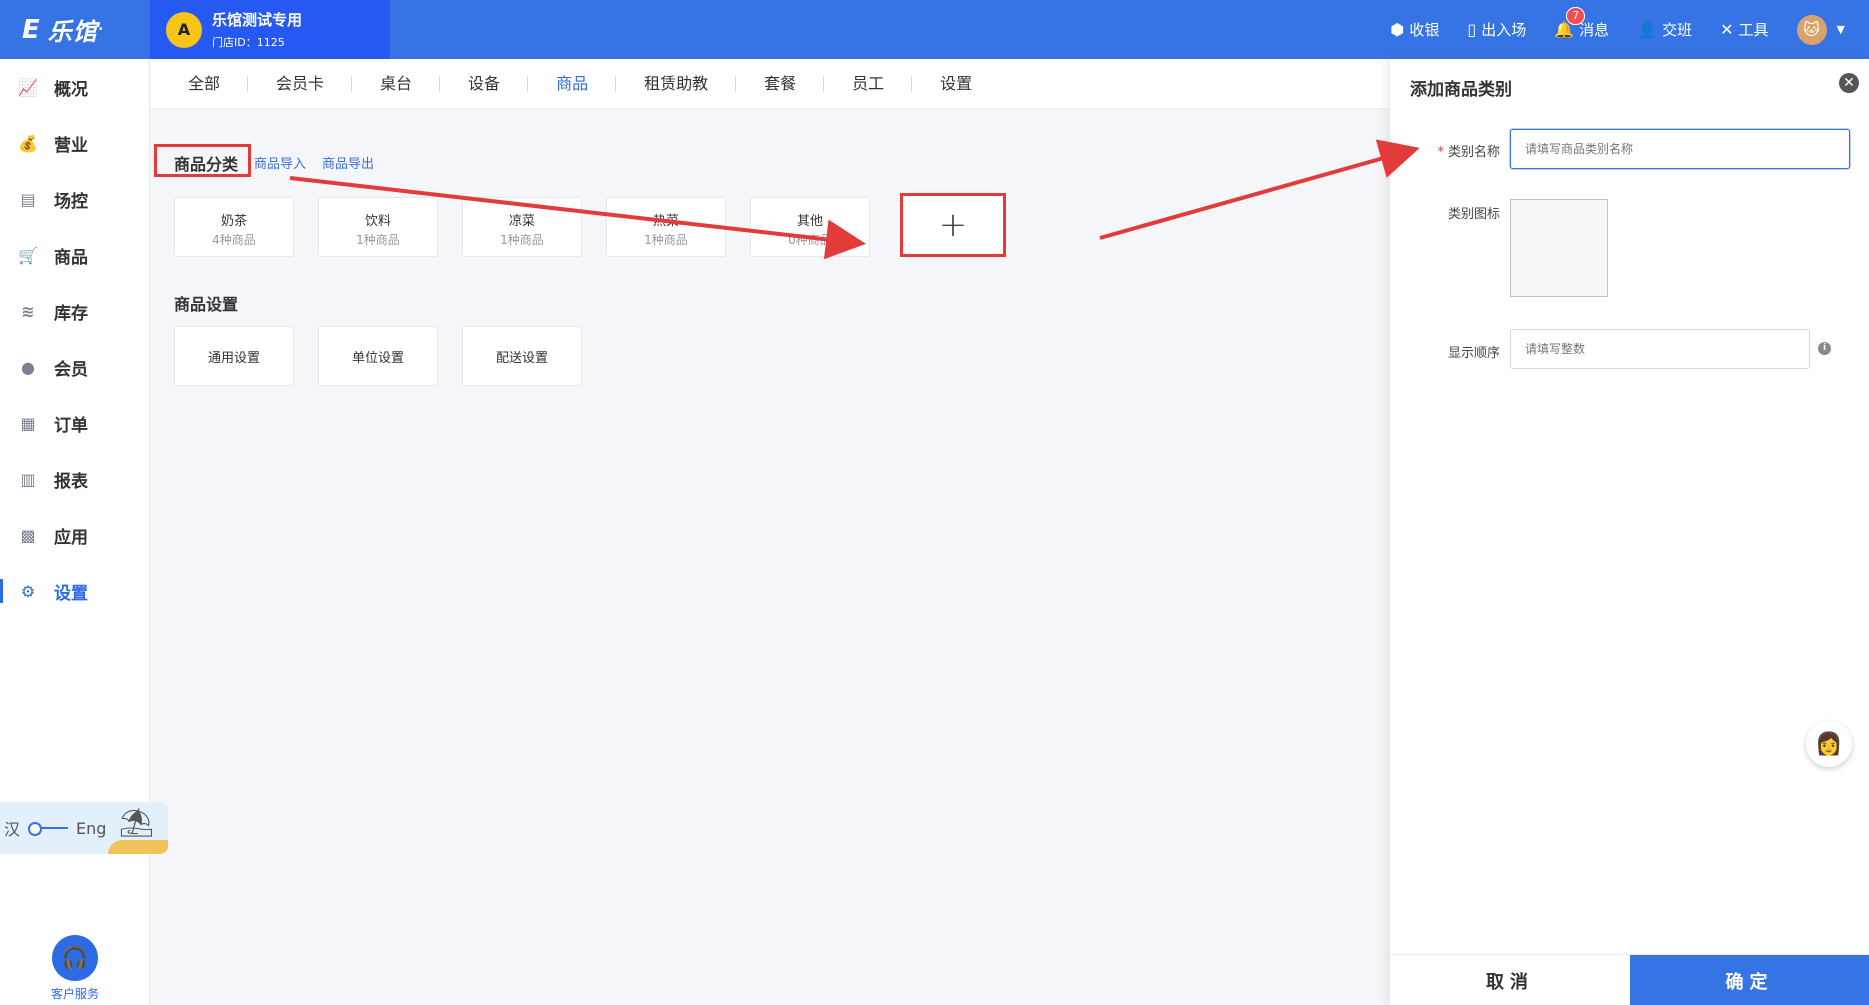 This screenshot has height=1005, width=1869. Describe the element at coordinates (1414, 29) in the screenshot. I see `cashier-button: ⬢ 收银` at that location.